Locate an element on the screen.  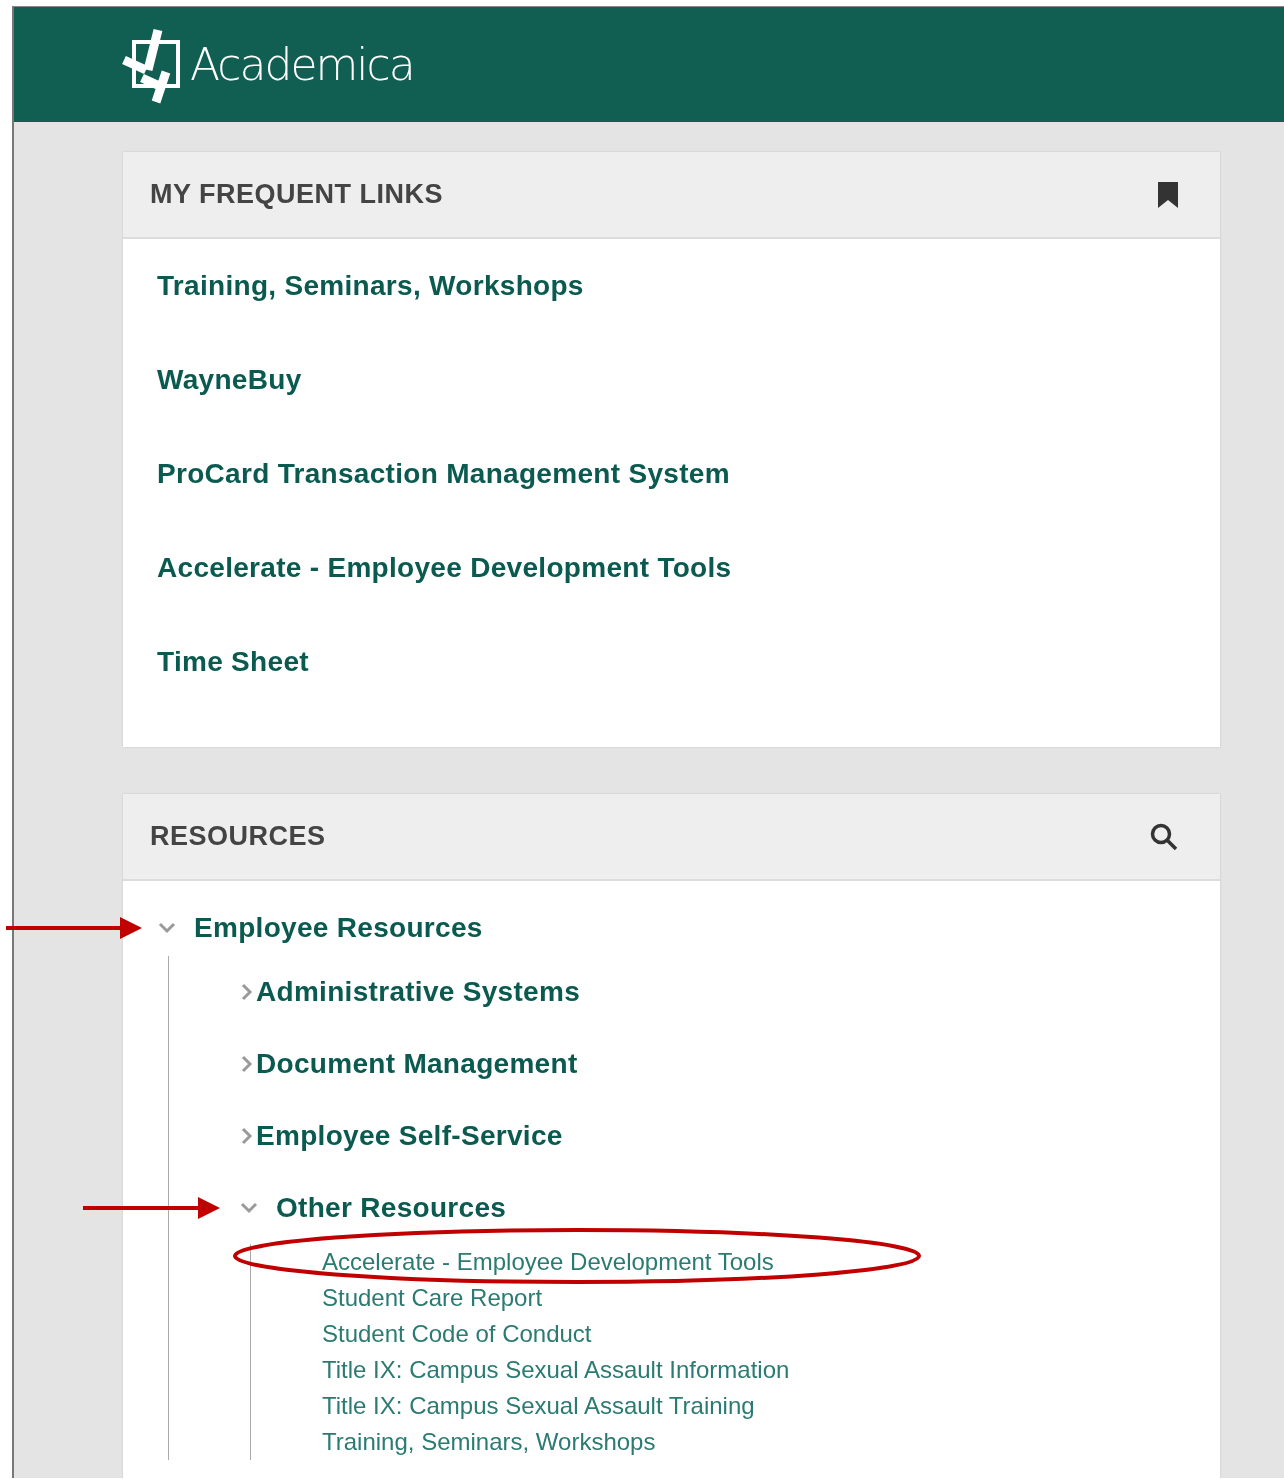
card-title: RESOURCES is located at coordinates (238, 836).